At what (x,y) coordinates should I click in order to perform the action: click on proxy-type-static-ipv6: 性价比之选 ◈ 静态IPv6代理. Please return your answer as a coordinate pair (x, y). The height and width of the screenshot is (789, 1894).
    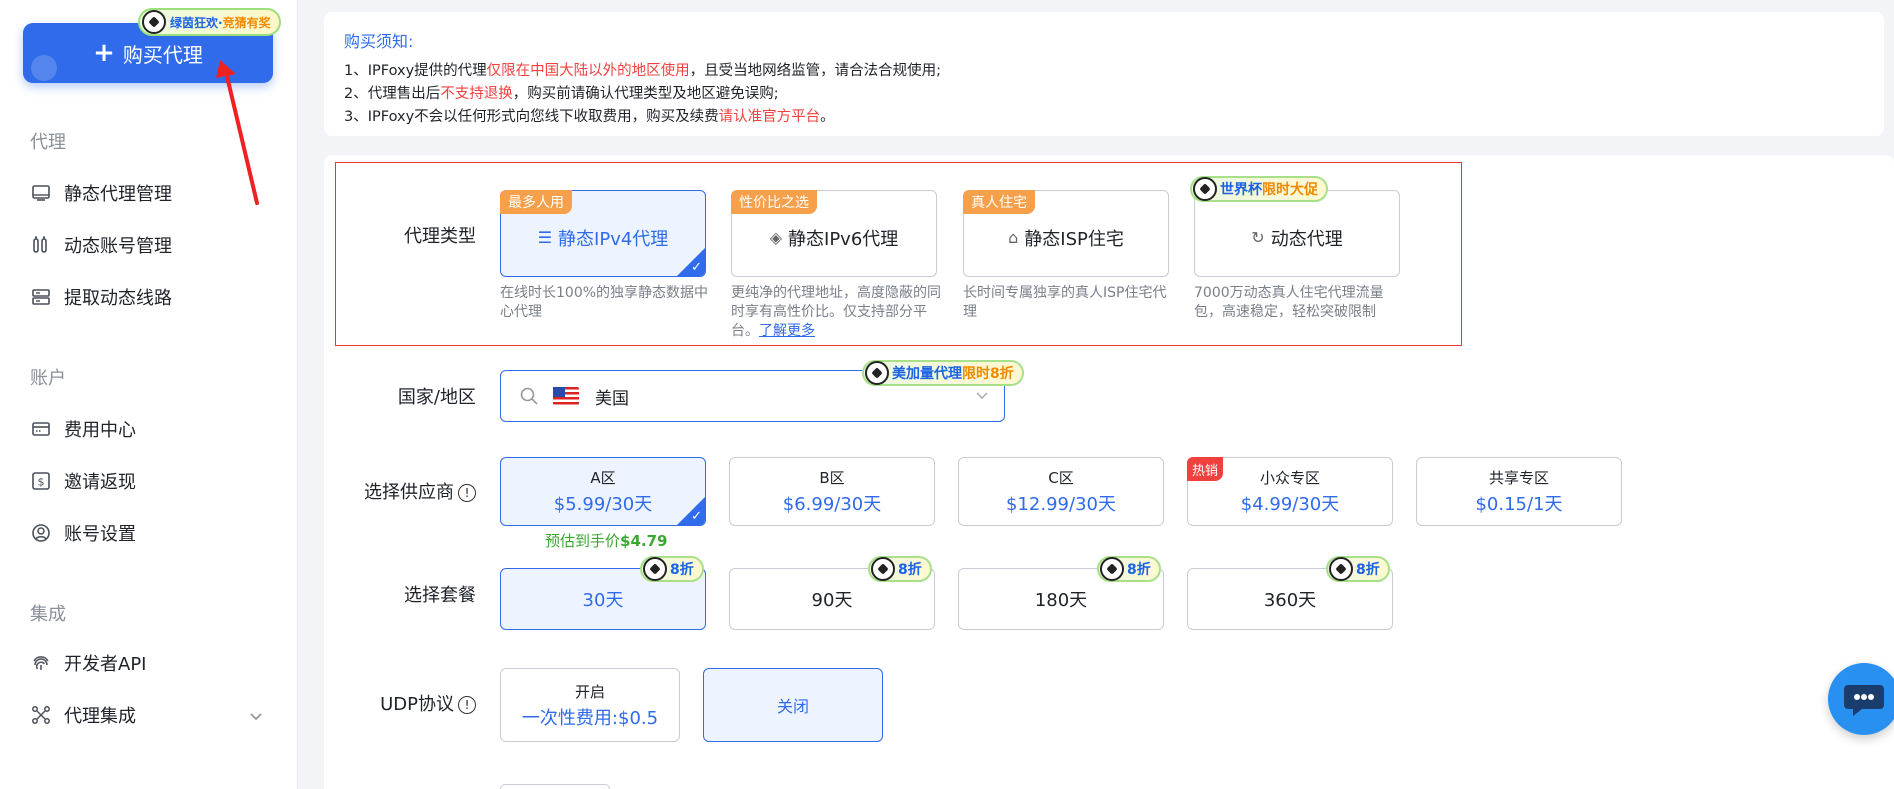
    Looking at the image, I should click on (834, 233).